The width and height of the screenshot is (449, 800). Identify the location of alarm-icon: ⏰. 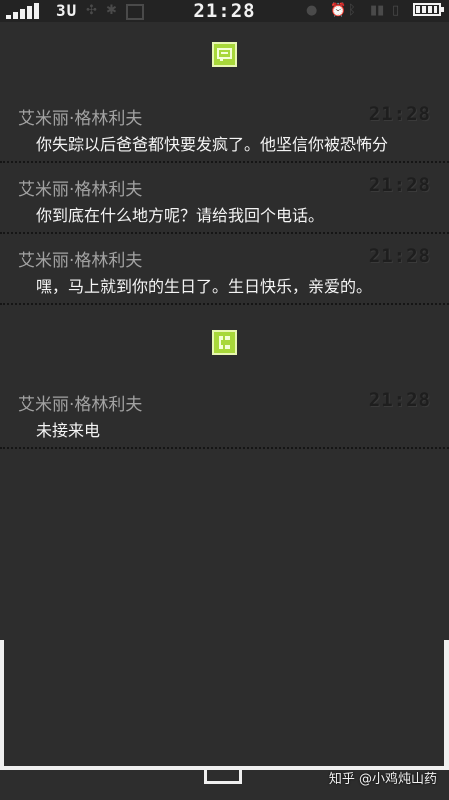
(338, 10).